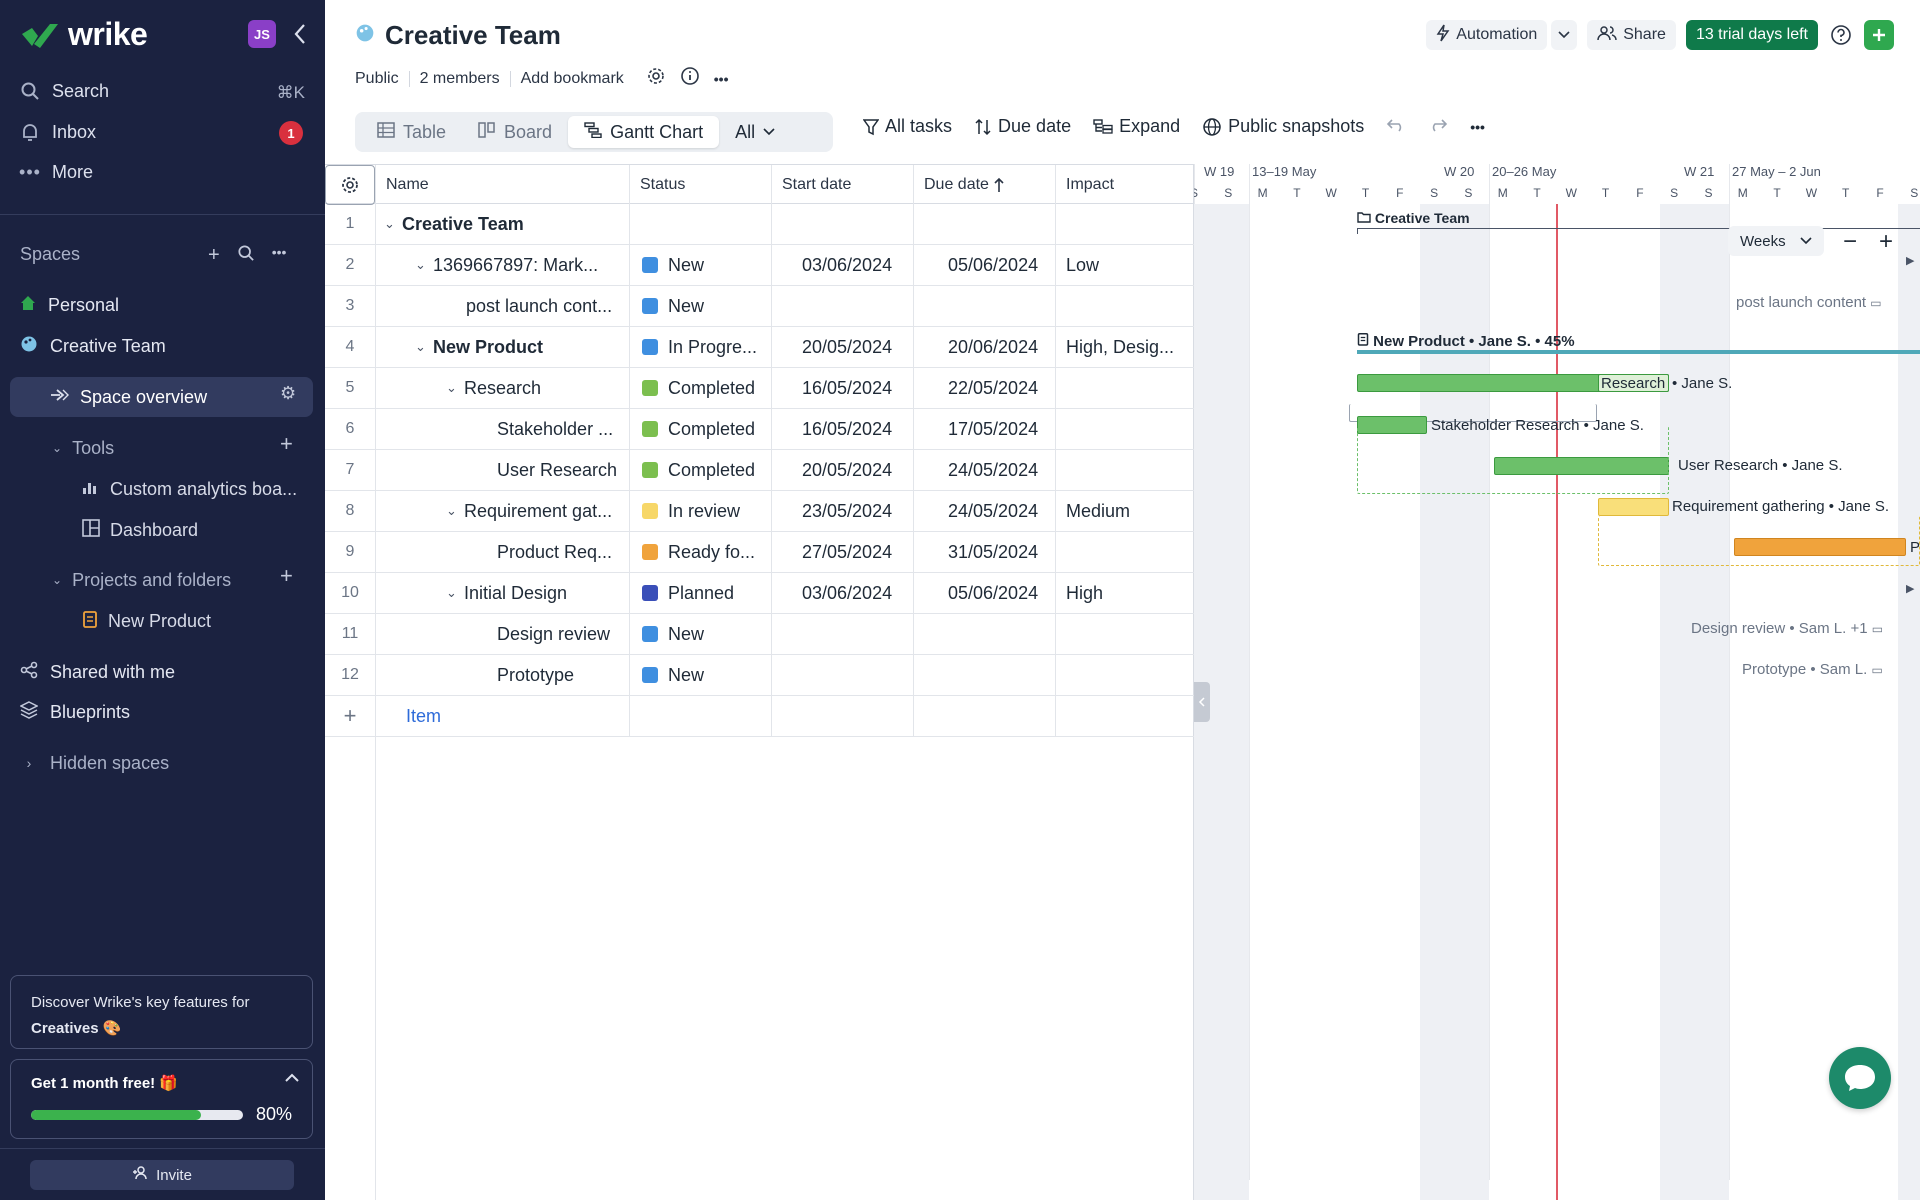  I want to click on task-name-cell: Prototype, so click(502, 675).